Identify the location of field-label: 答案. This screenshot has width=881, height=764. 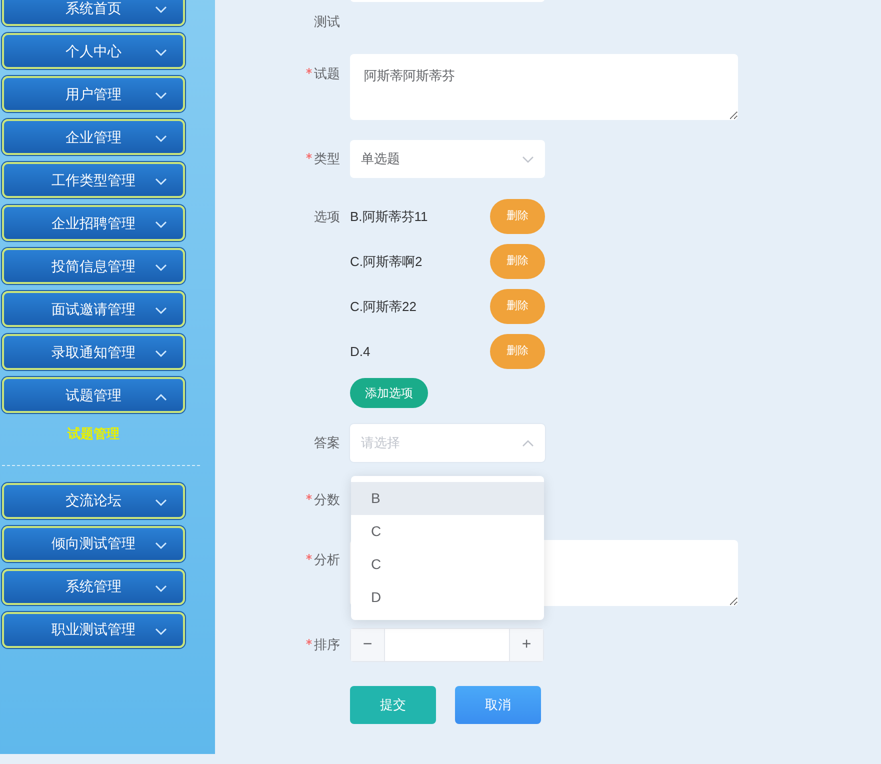
(327, 443).